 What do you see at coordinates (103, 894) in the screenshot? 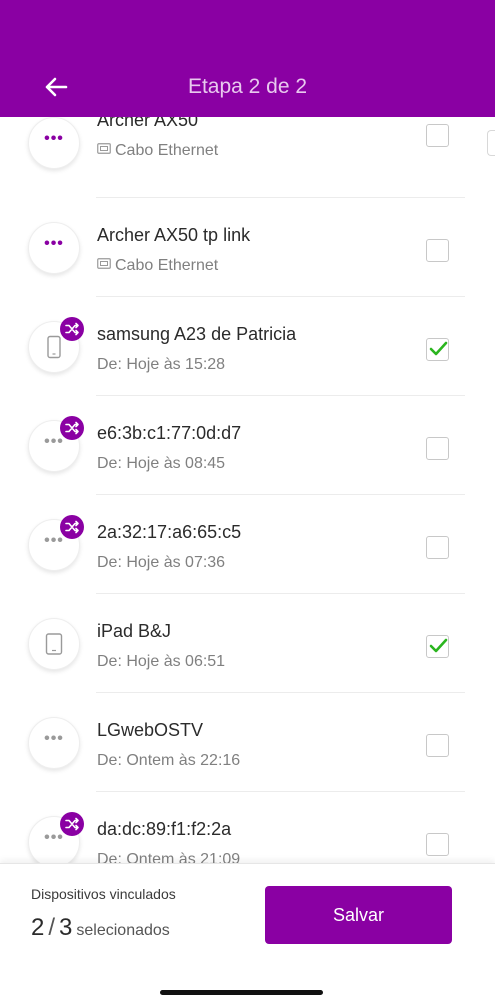
I see `linked-devices-label: Dispositivos vinculados` at bounding box center [103, 894].